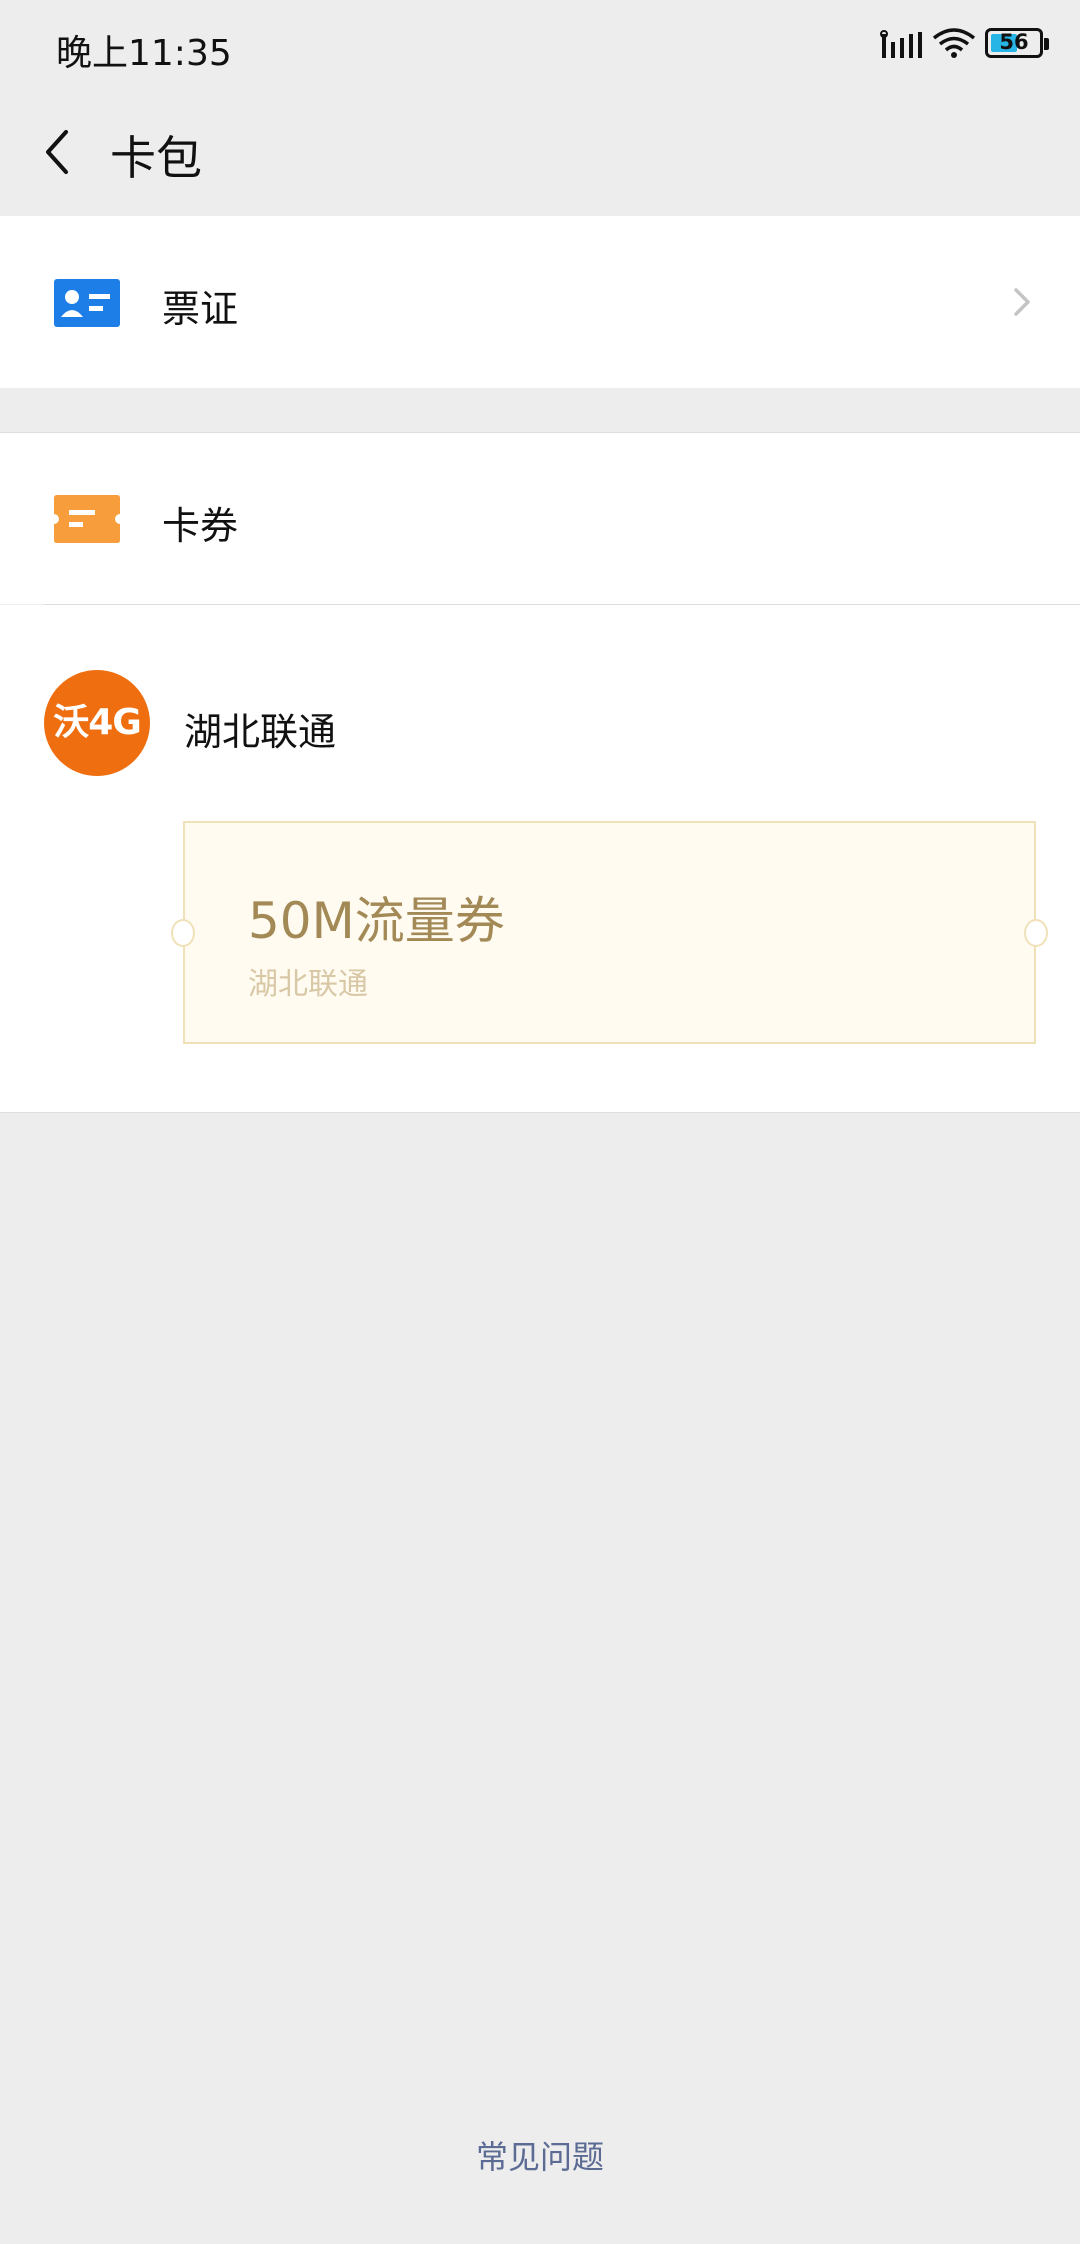 This screenshot has width=1080, height=2244. I want to click on status-time: 晚上11:35, so click(144, 53).